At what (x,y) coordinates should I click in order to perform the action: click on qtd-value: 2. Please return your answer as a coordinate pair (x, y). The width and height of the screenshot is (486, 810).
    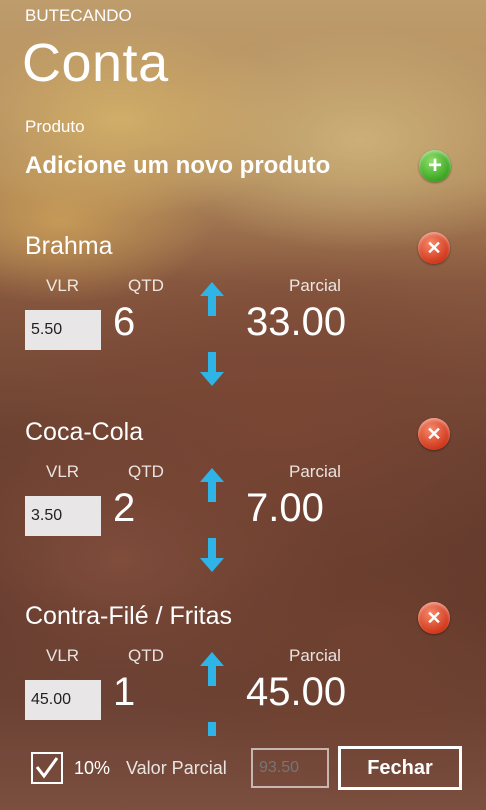
    Looking at the image, I should click on (124, 508).